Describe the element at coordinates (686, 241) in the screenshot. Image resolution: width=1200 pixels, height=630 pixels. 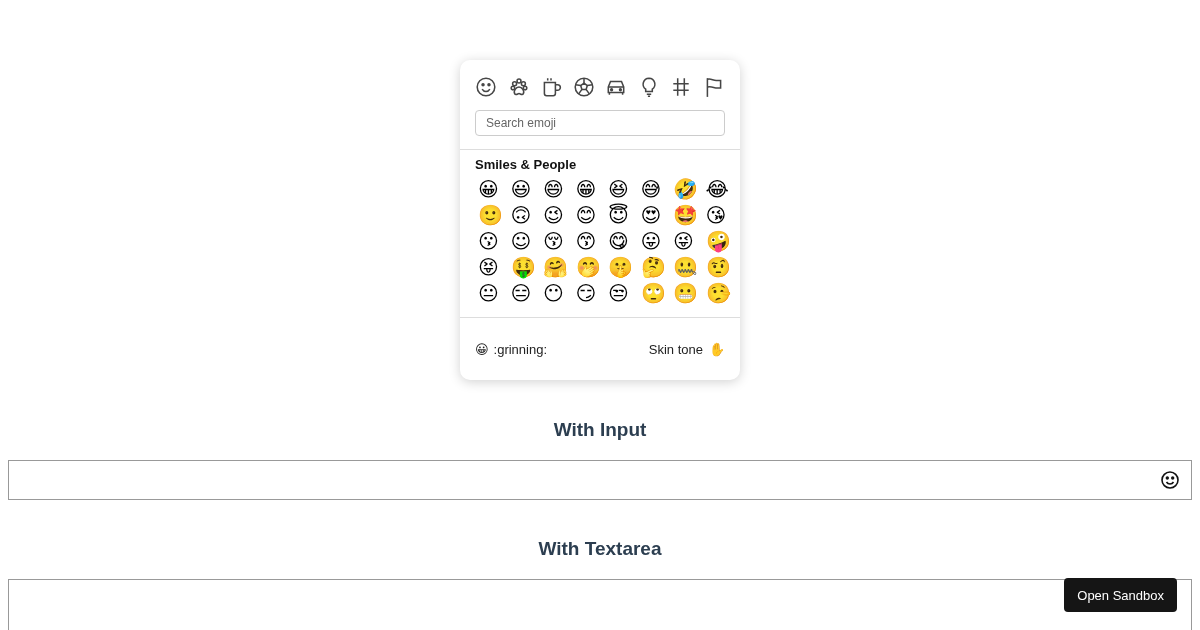
I see `emoji: 😜` at that location.